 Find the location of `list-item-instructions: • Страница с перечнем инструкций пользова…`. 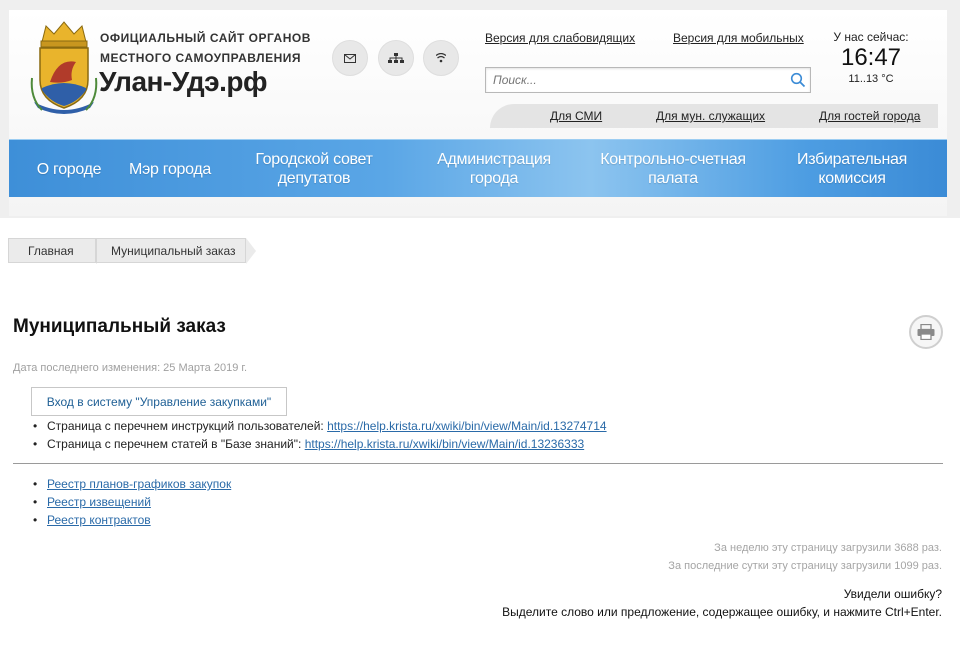

list-item-instructions: • Страница с перечнем инструкций пользова… is located at coordinates (320, 426).